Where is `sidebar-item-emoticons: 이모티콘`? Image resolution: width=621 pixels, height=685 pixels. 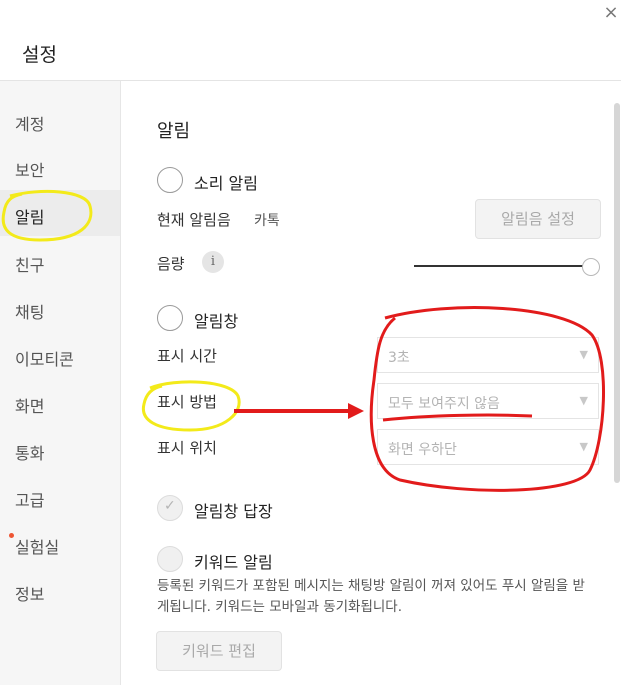 sidebar-item-emoticons: 이모티콘 is located at coordinates (60, 355).